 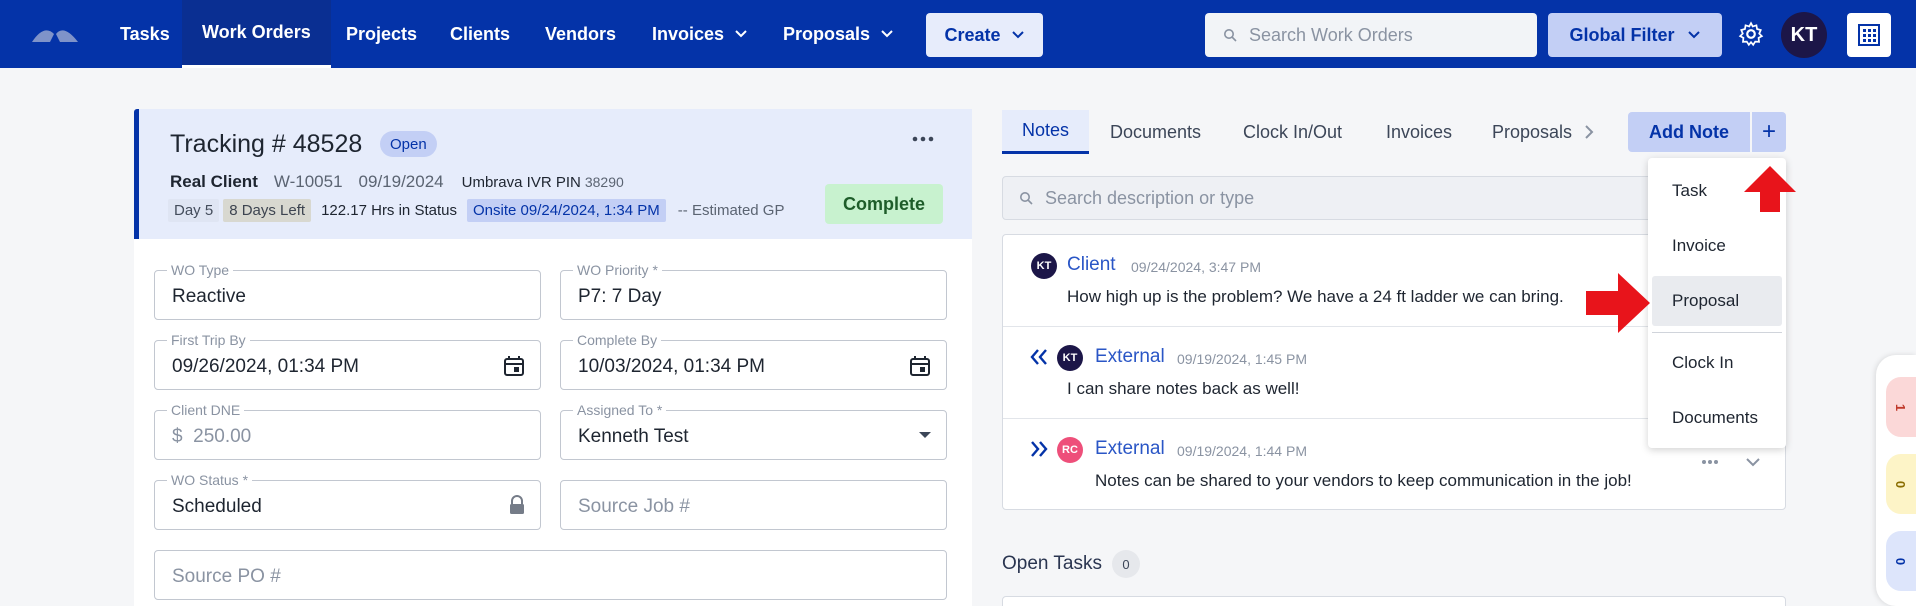 What do you see at coordinates (1070, 450) in the screenshot?
I see `note-avatar: RC` at bounding box center [1070, 450].